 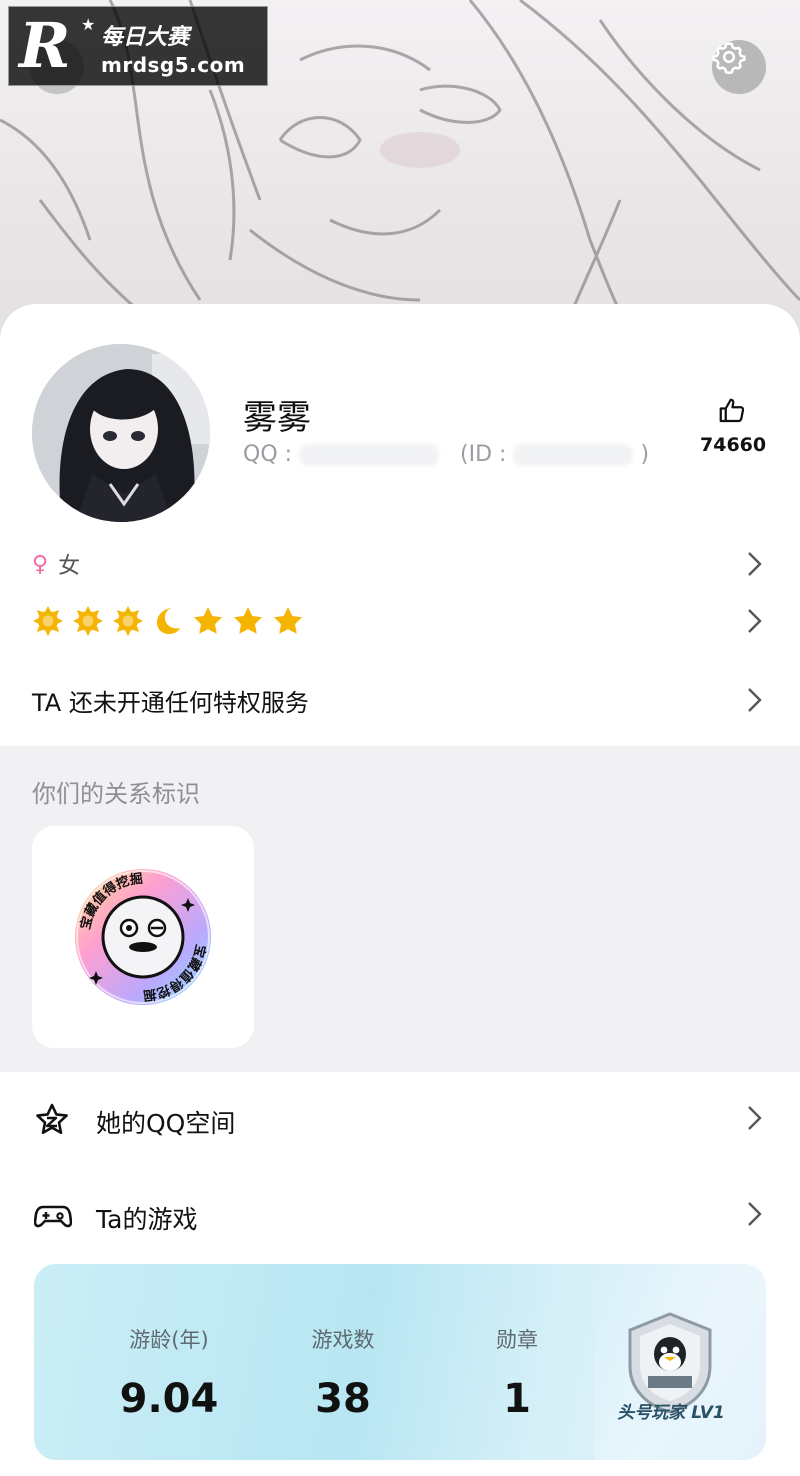 I want to click on gender-text: 女, so click(x=69, y=566).